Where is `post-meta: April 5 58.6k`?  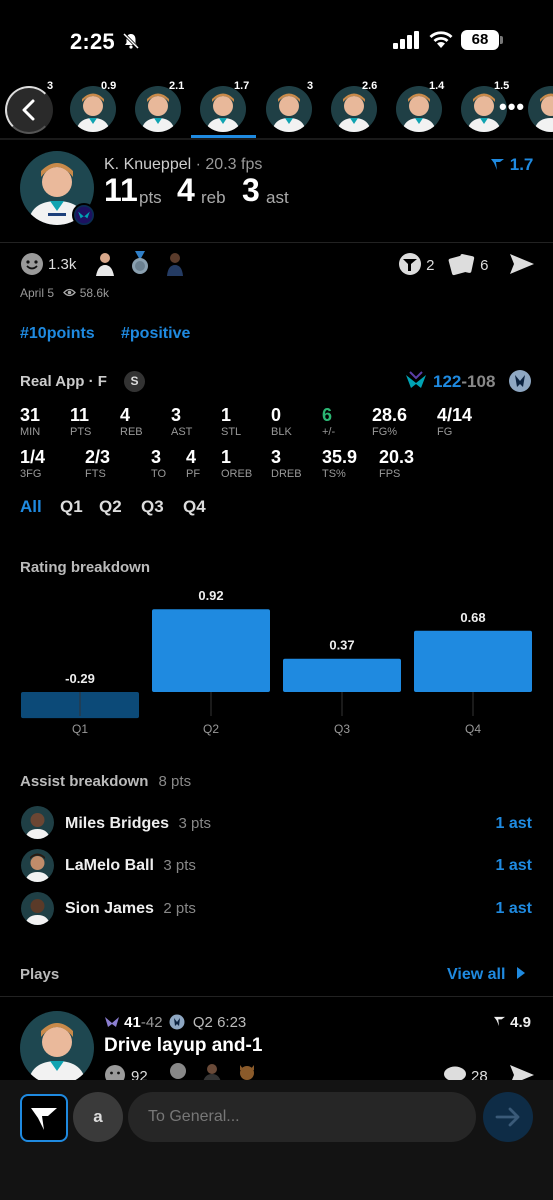
post-meta: April 5 58.6k is located at coordinates (64, 293).